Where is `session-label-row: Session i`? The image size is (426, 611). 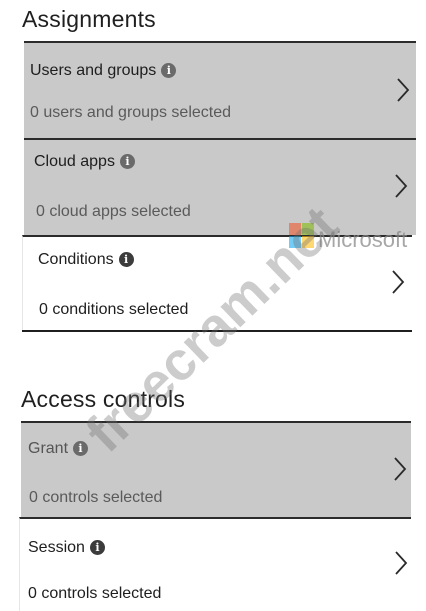 session-label-row: Session i is located at coordinates (66, 548).